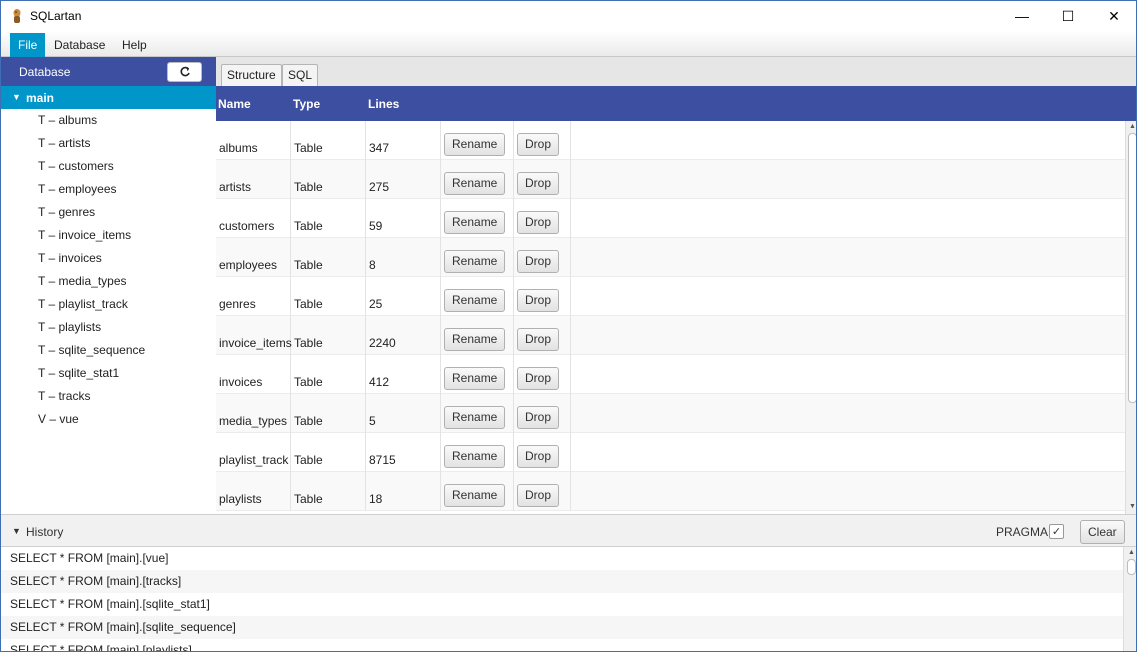  What do you see at coordinates (562, 645) in the screenshot?
I see `history-entry: SELECT * FROM [main].[playlists]` at bounding box center [562, 645].